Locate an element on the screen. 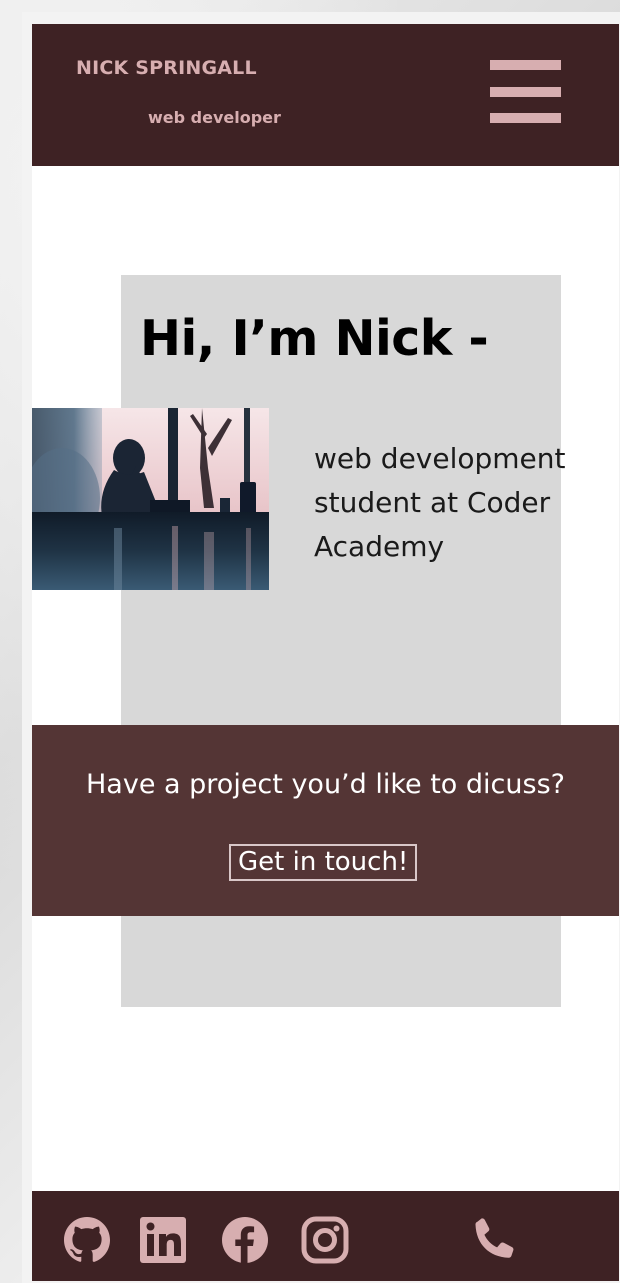 This screenshot has width=620, height=1283. linkedin-glyph is located at coordinates (163, 1240).